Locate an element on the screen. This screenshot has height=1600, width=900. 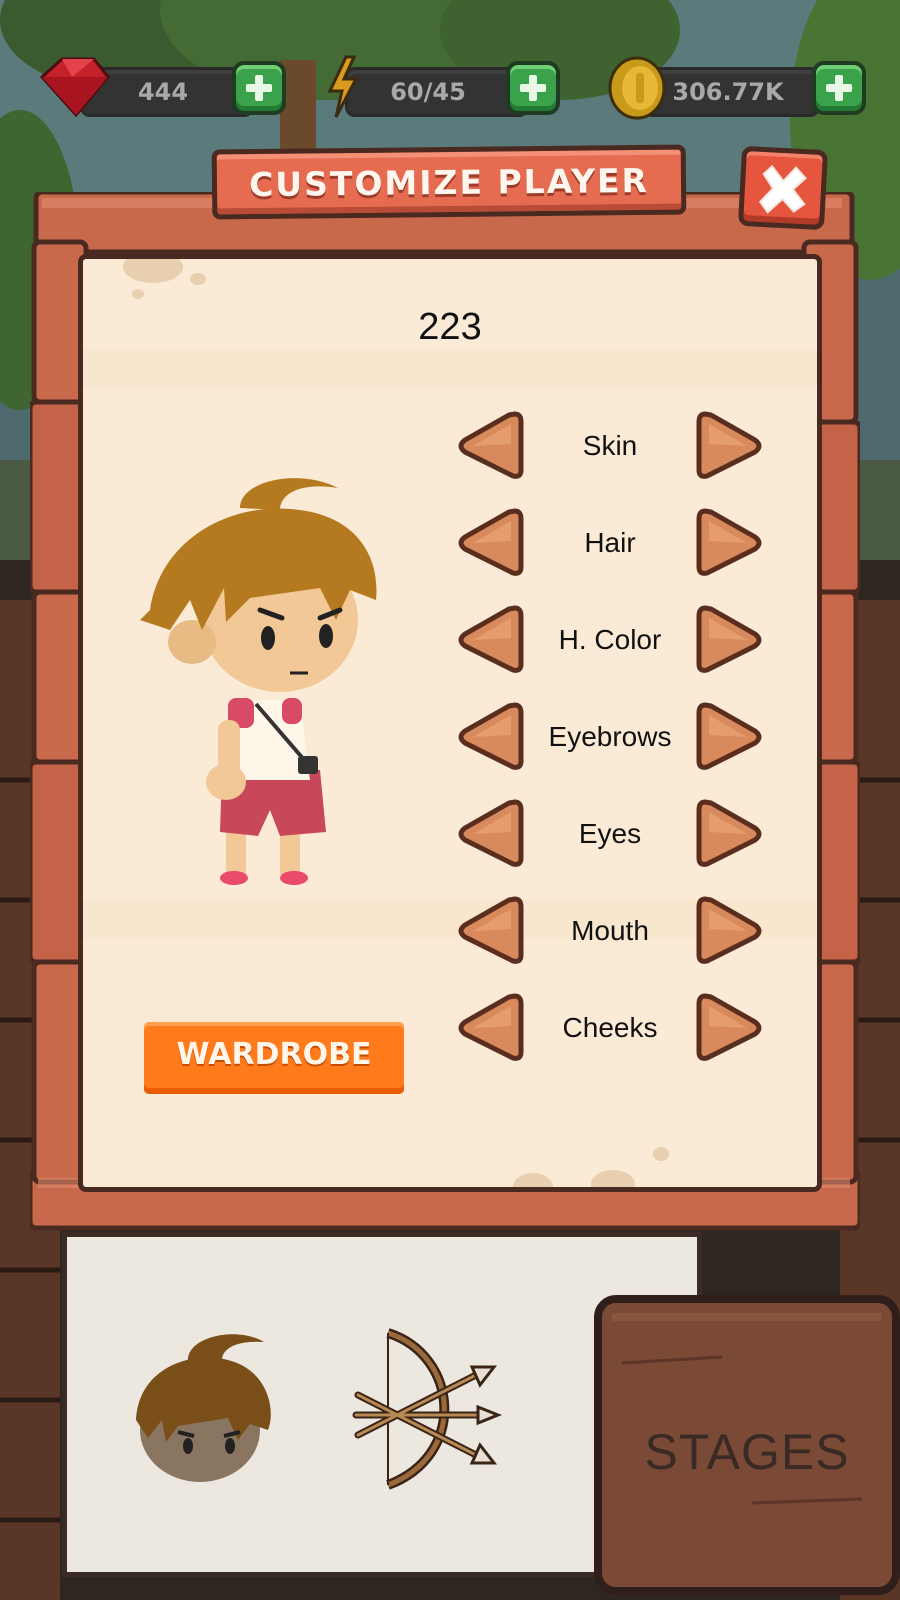
cheeks-next-button is located at coordinates (730, 1028).